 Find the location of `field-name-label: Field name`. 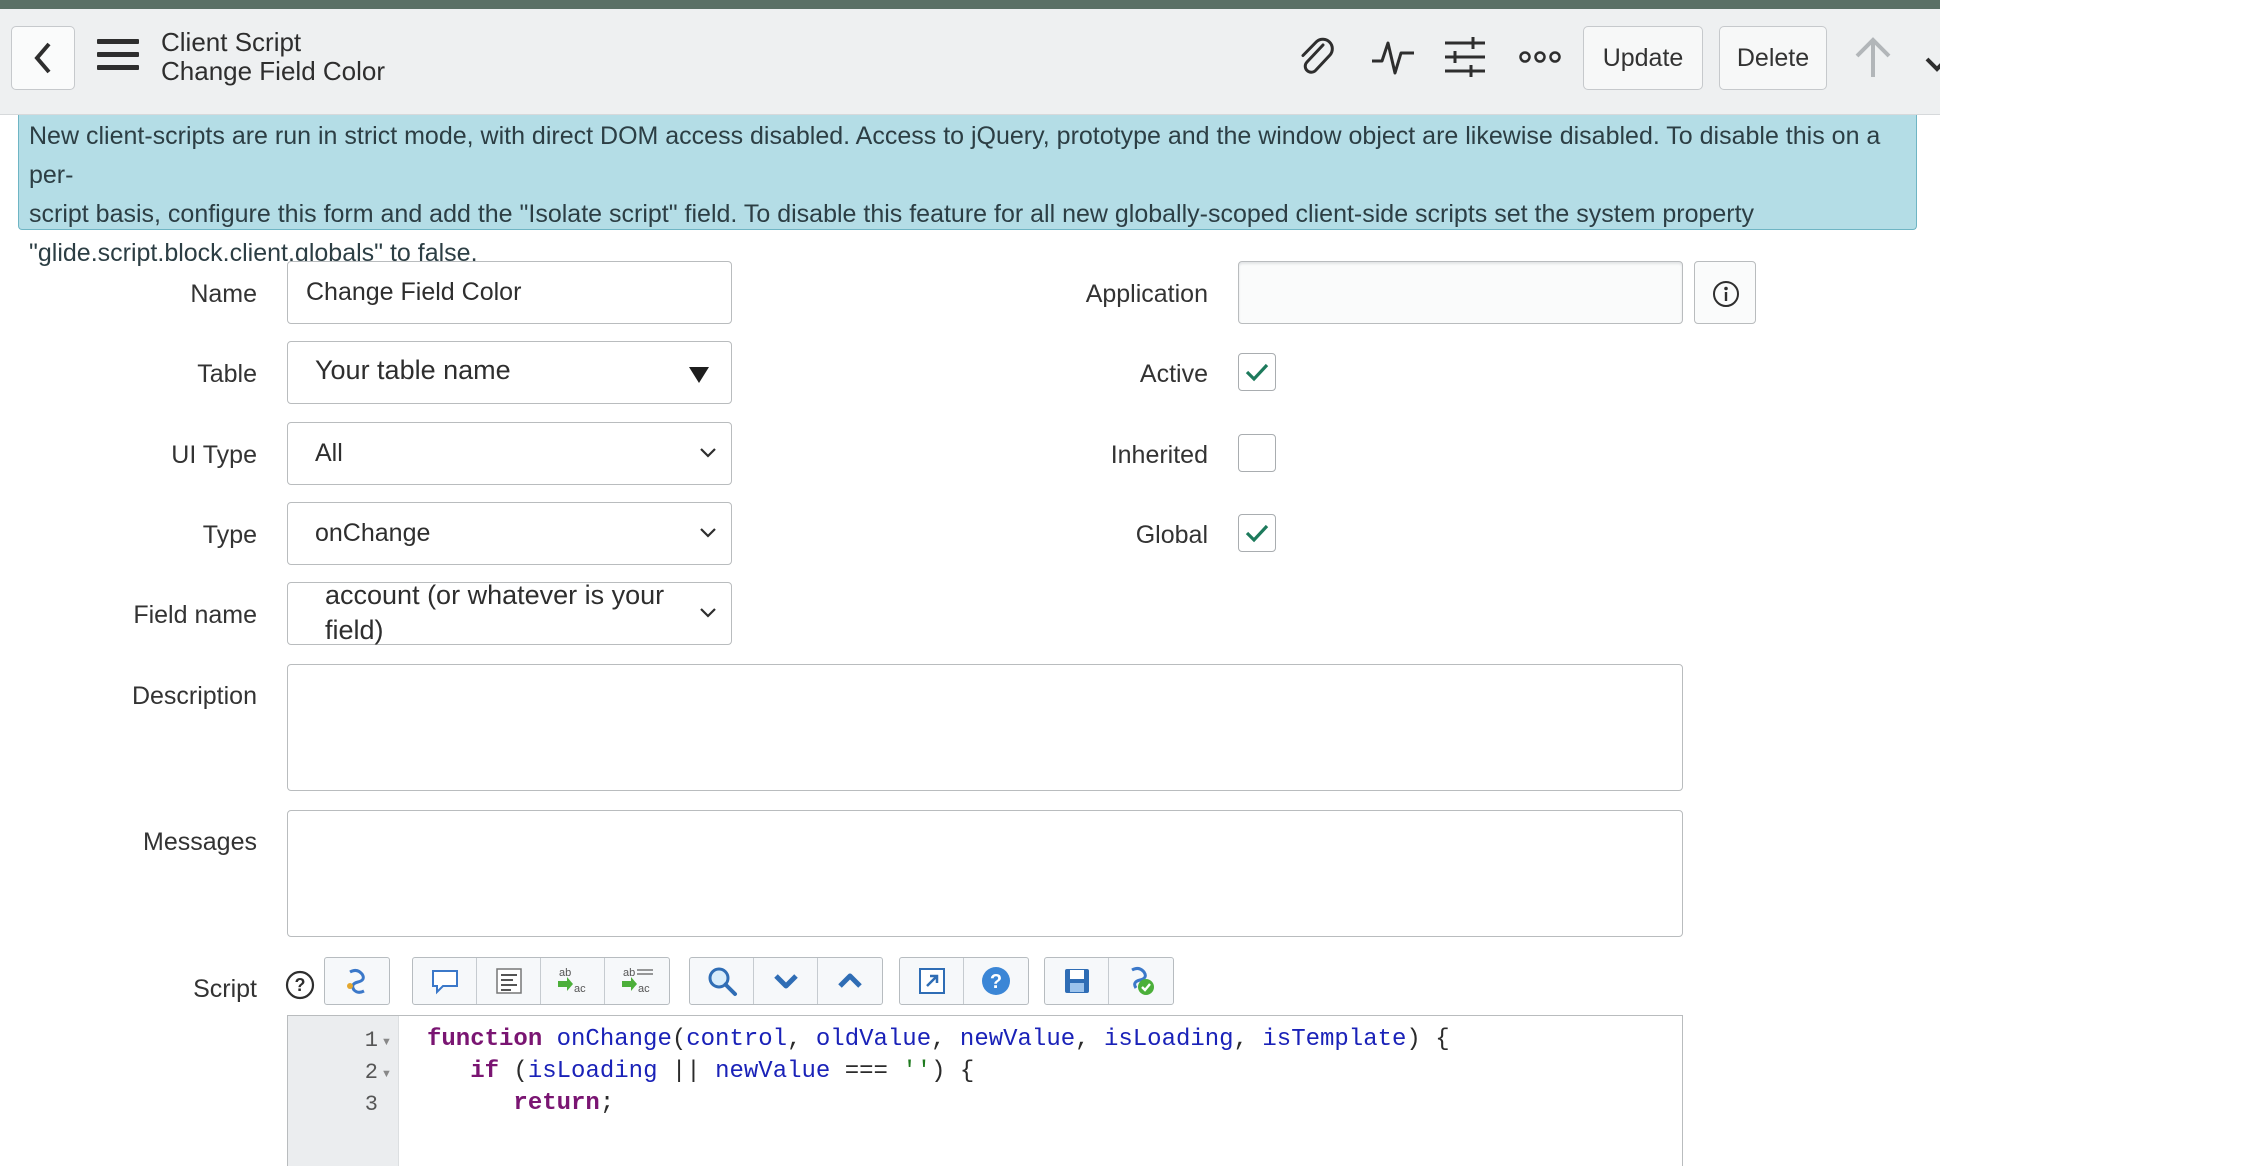

field-name-label: Field name is located at coordinates (195, 615).